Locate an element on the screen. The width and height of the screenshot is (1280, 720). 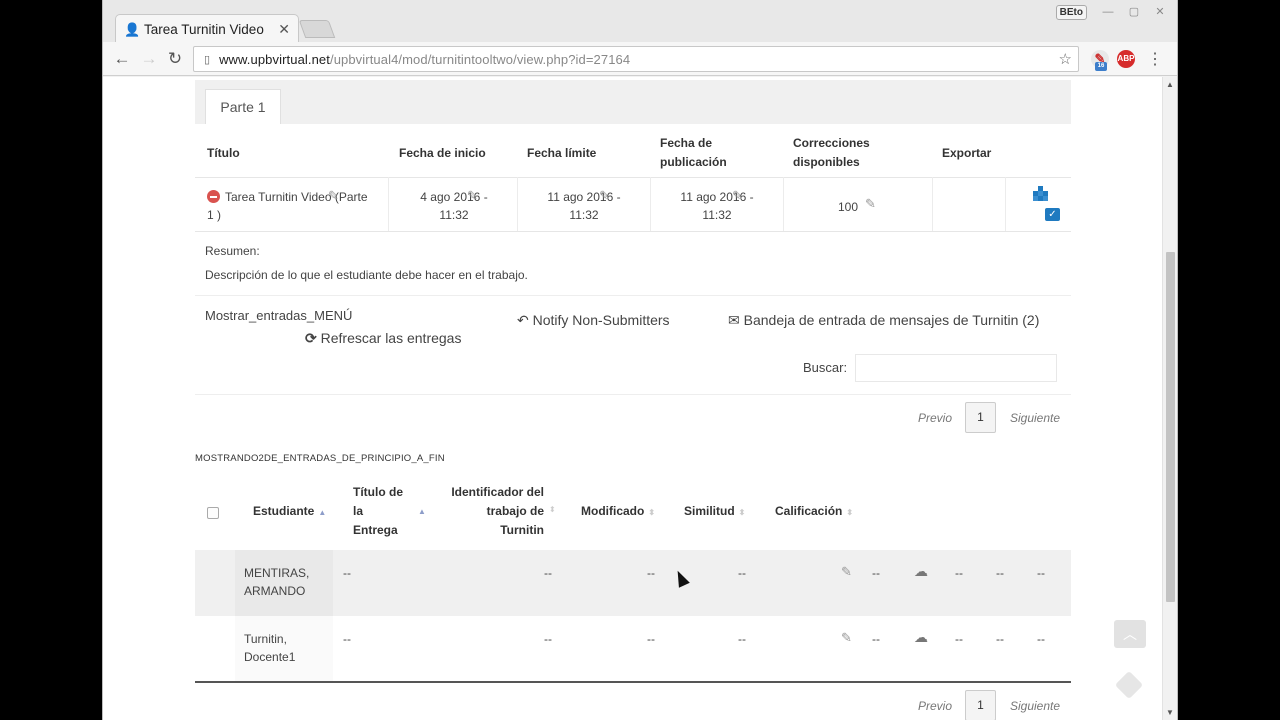
refresh-icon: ⟳ is located at coordinates (311, 338).